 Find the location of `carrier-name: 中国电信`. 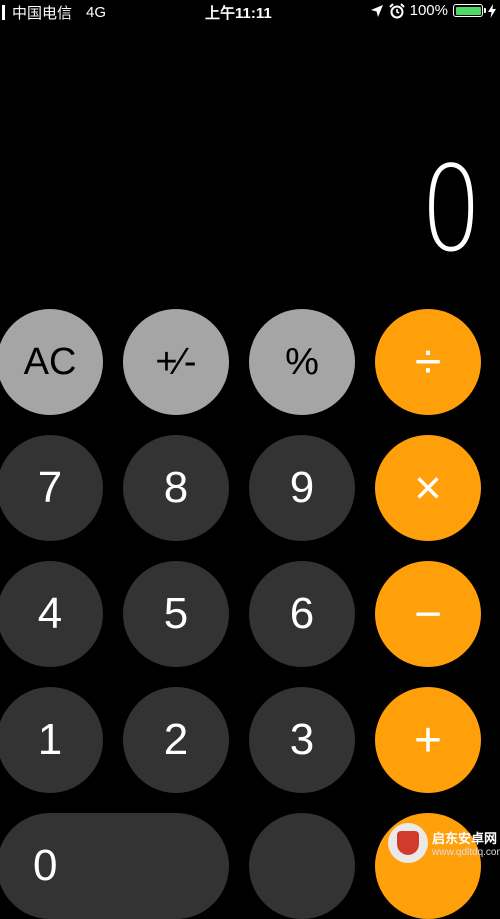

carrier-name: 中国电信 is located at coordinates (42, 13).